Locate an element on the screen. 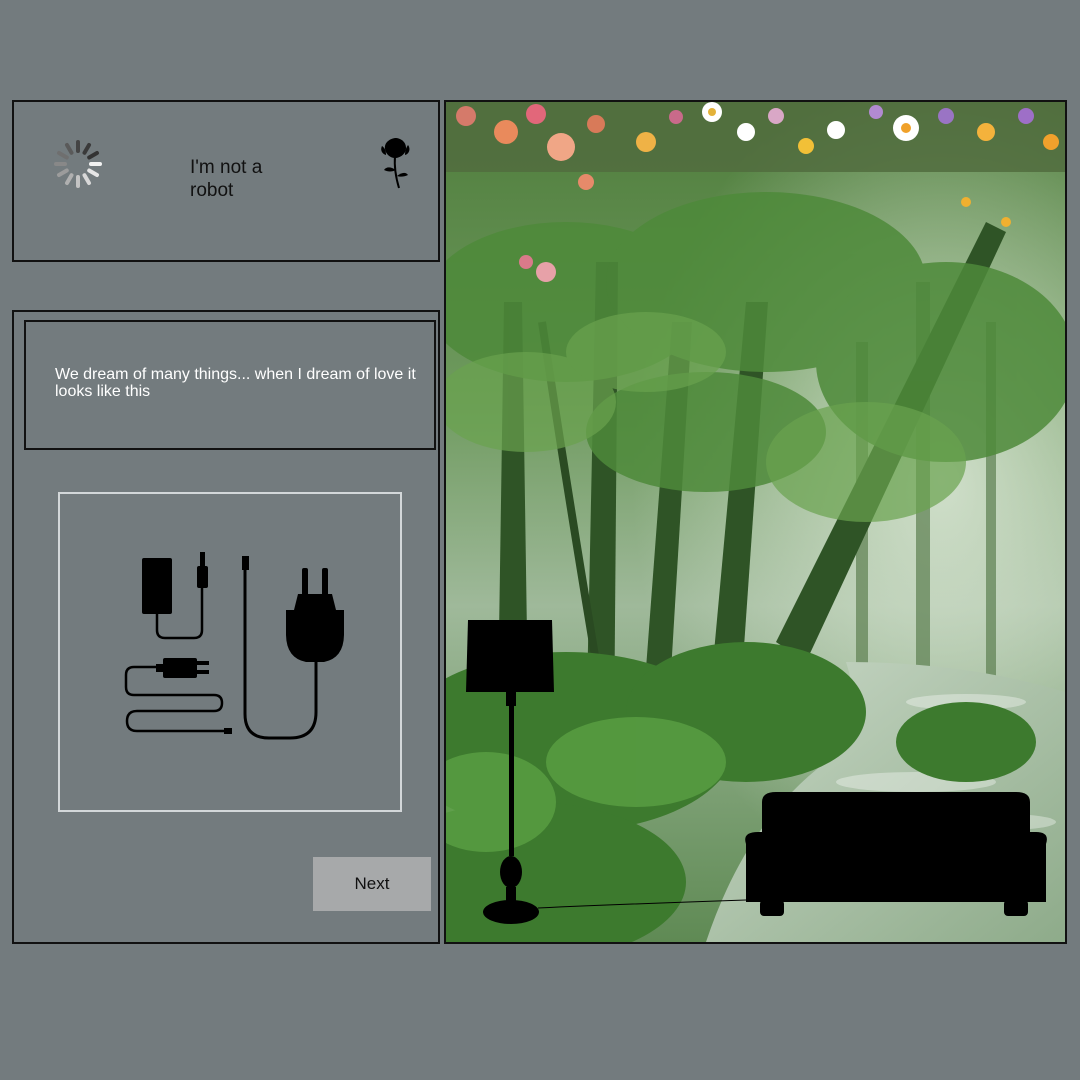  captcha-panel: I'm not a robot is located at coordinates (226, 181).